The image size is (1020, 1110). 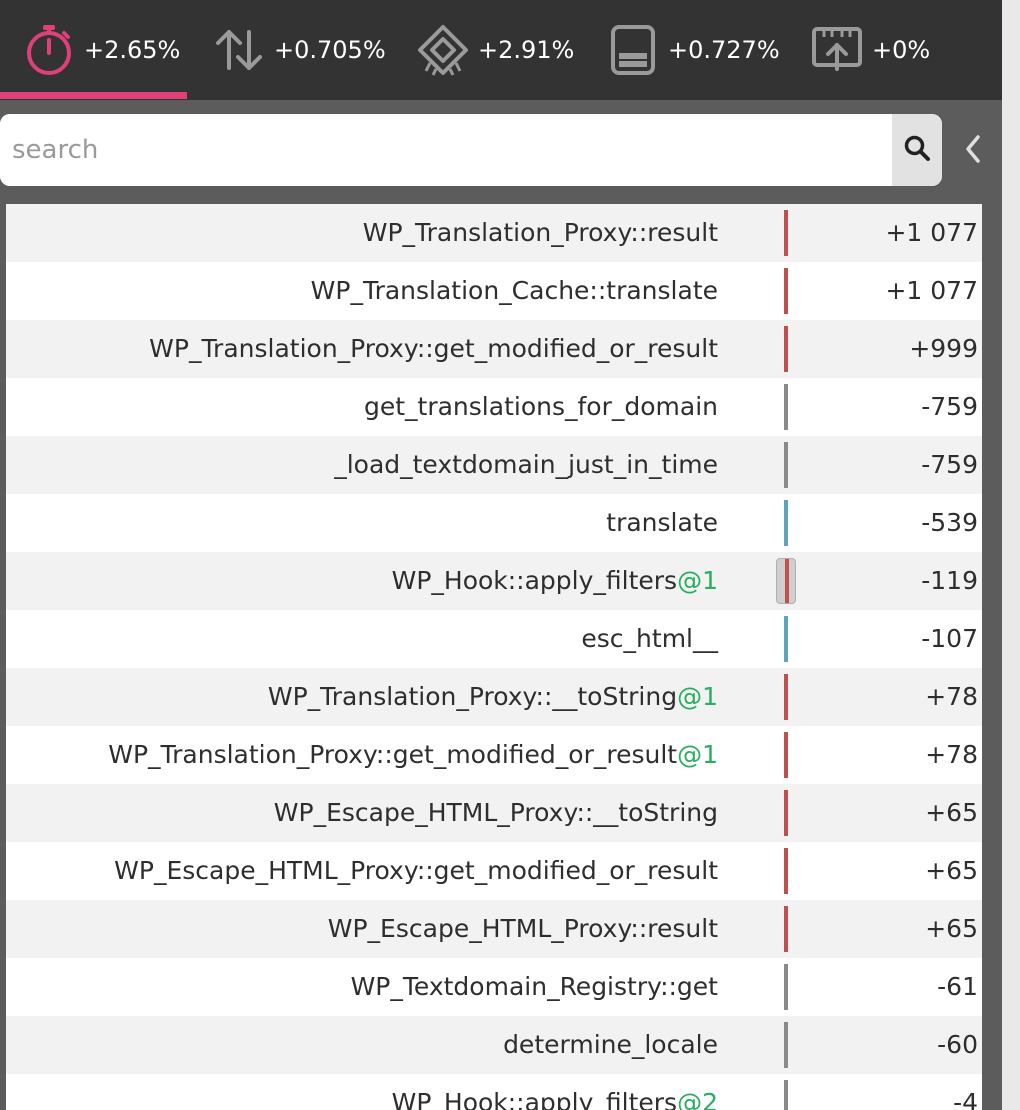 I want to click on function-name-text: WP_Translation_Cache::translate, so click(x=514, y=290).